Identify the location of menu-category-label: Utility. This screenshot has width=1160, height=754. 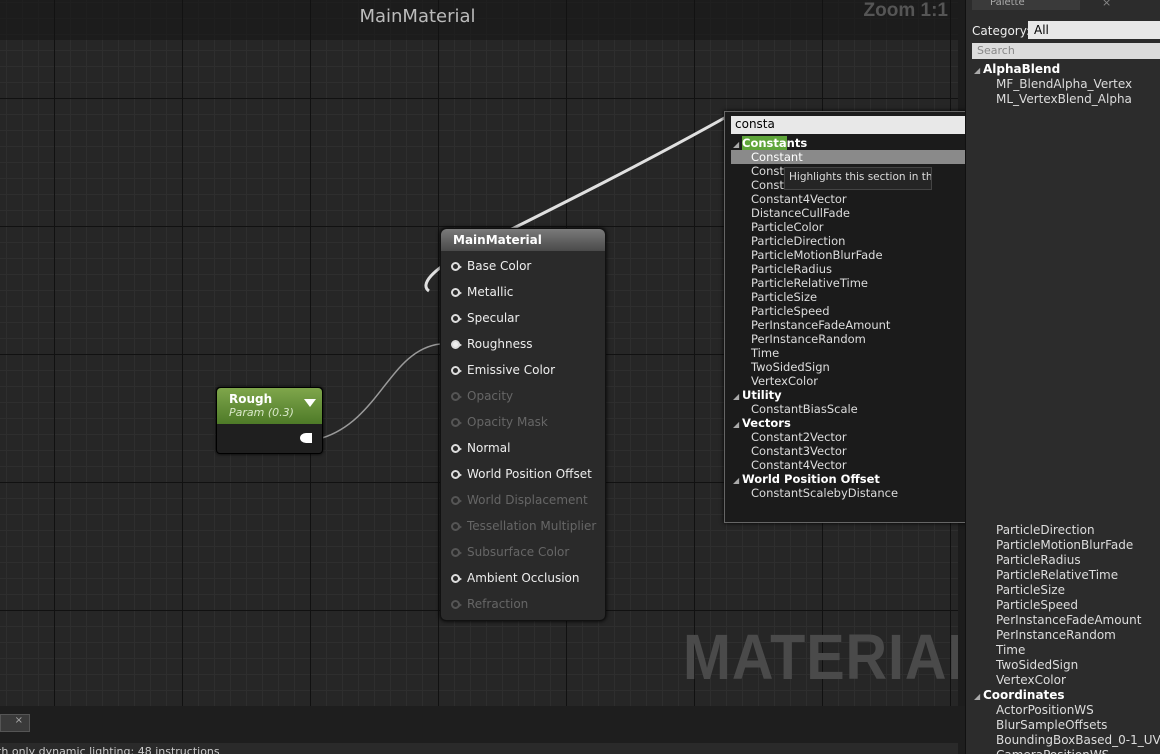
(762, 395).